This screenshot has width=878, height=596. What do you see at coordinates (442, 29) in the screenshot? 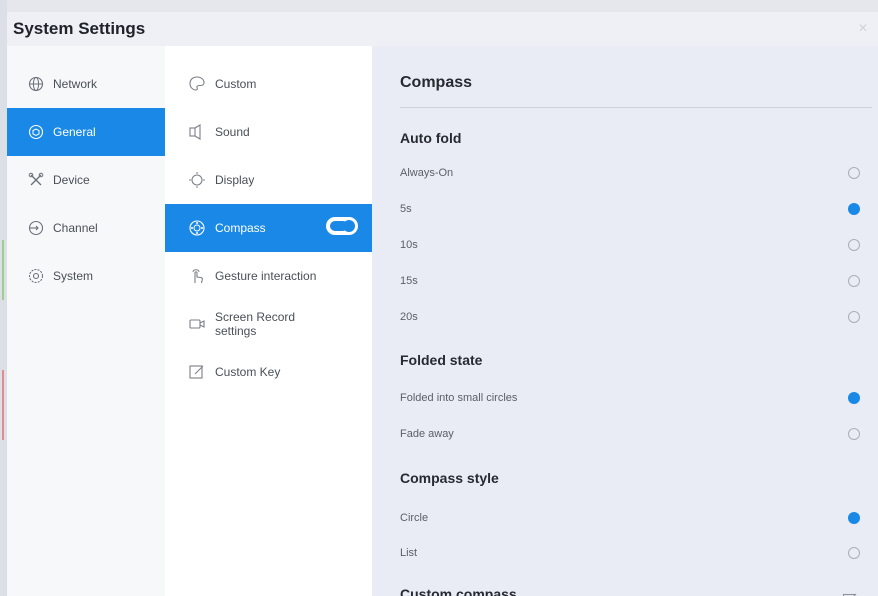
I see `title-bar: System Settings ✕` at bounding box center [442, 29].